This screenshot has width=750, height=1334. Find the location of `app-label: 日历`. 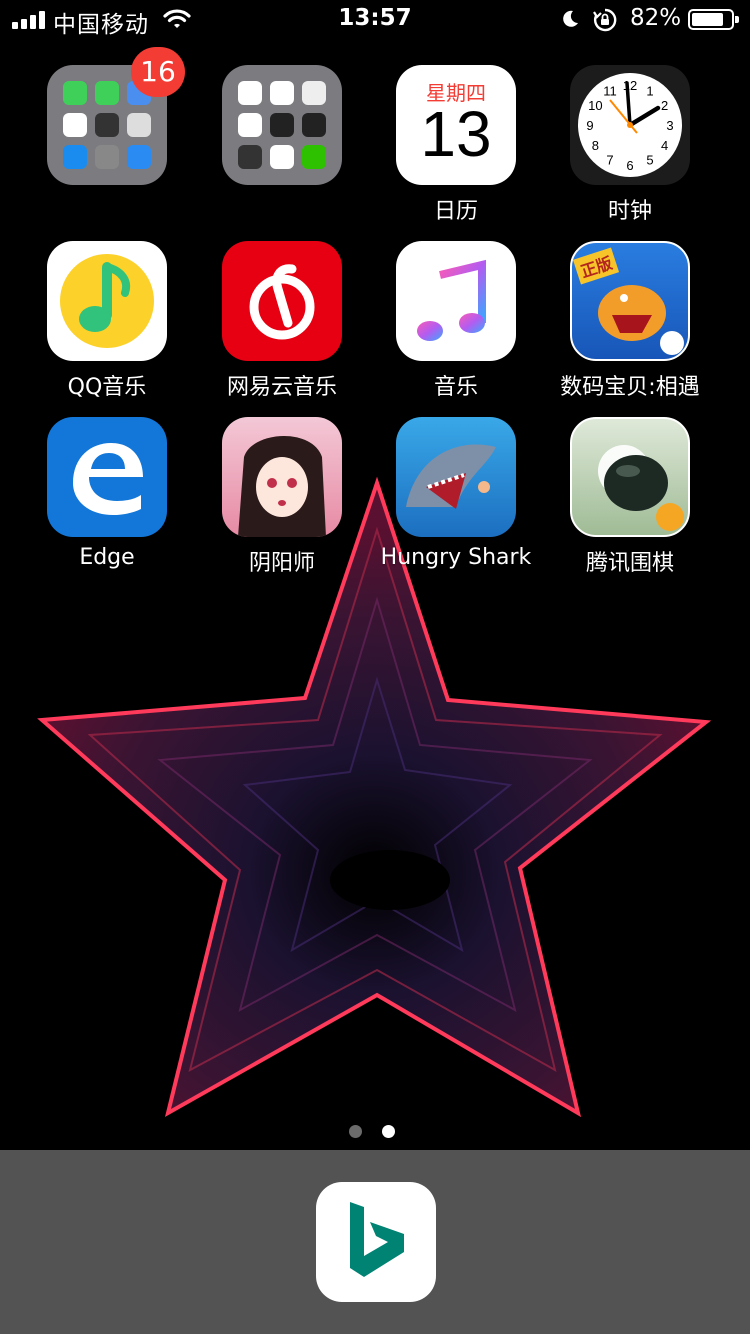

app-label: 日历 is located at coordinates (455, 211).